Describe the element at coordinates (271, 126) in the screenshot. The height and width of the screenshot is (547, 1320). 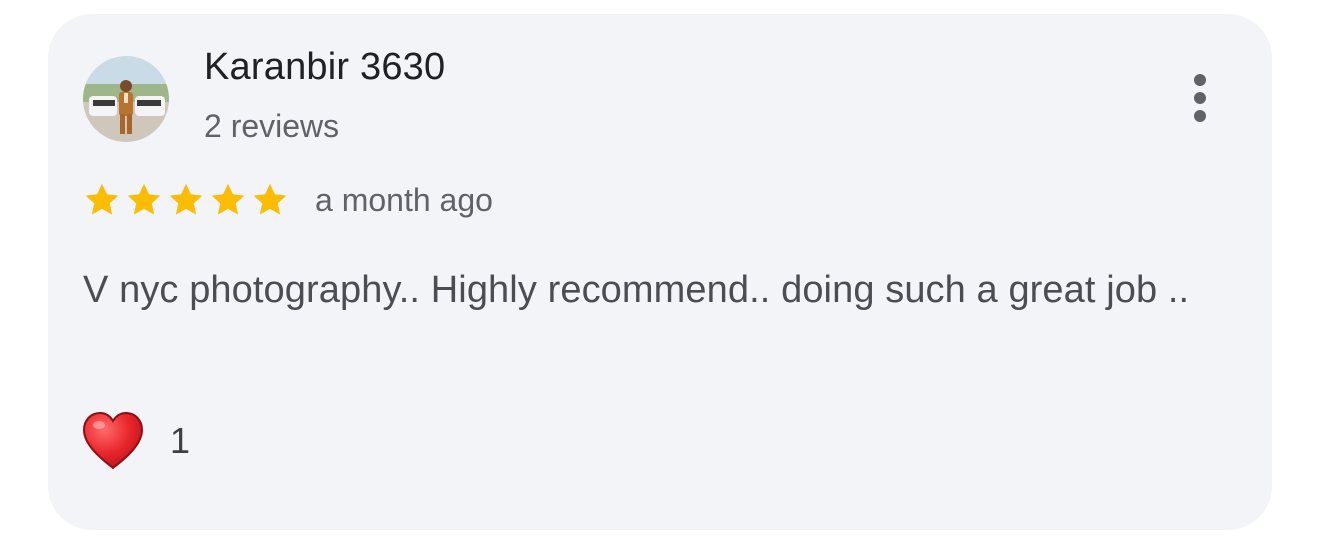
I see `author-review-count: 2 reviews` at that location.